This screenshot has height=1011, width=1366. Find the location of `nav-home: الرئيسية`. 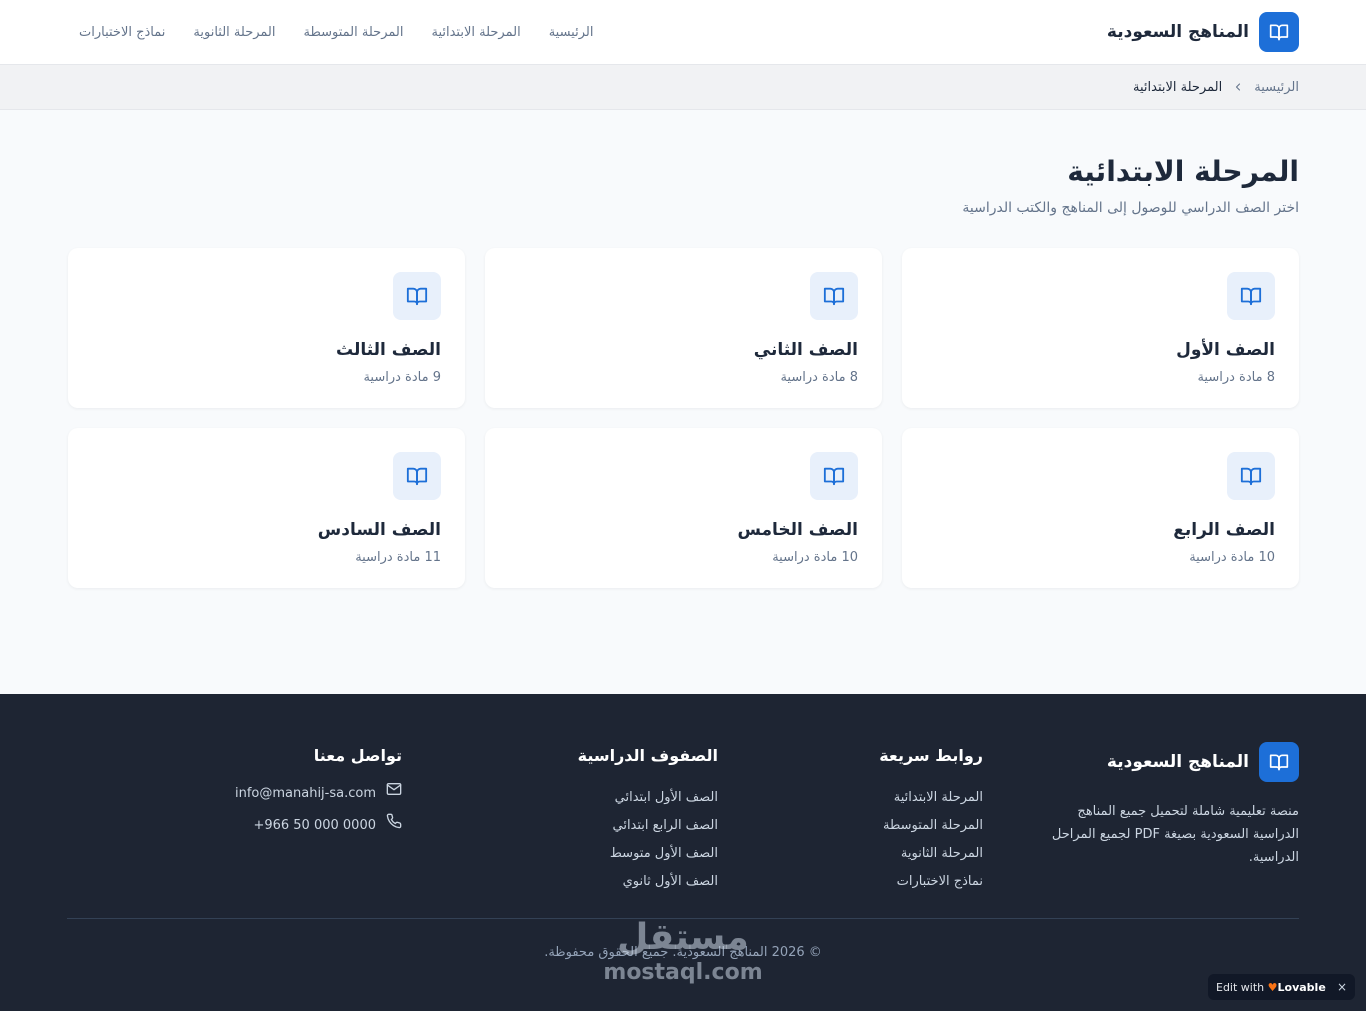

nav-home: الرئيسية is located at coordinates (571, 32).